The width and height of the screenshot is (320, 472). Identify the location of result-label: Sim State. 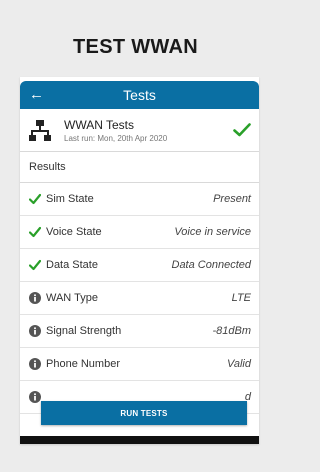
(70, 199).